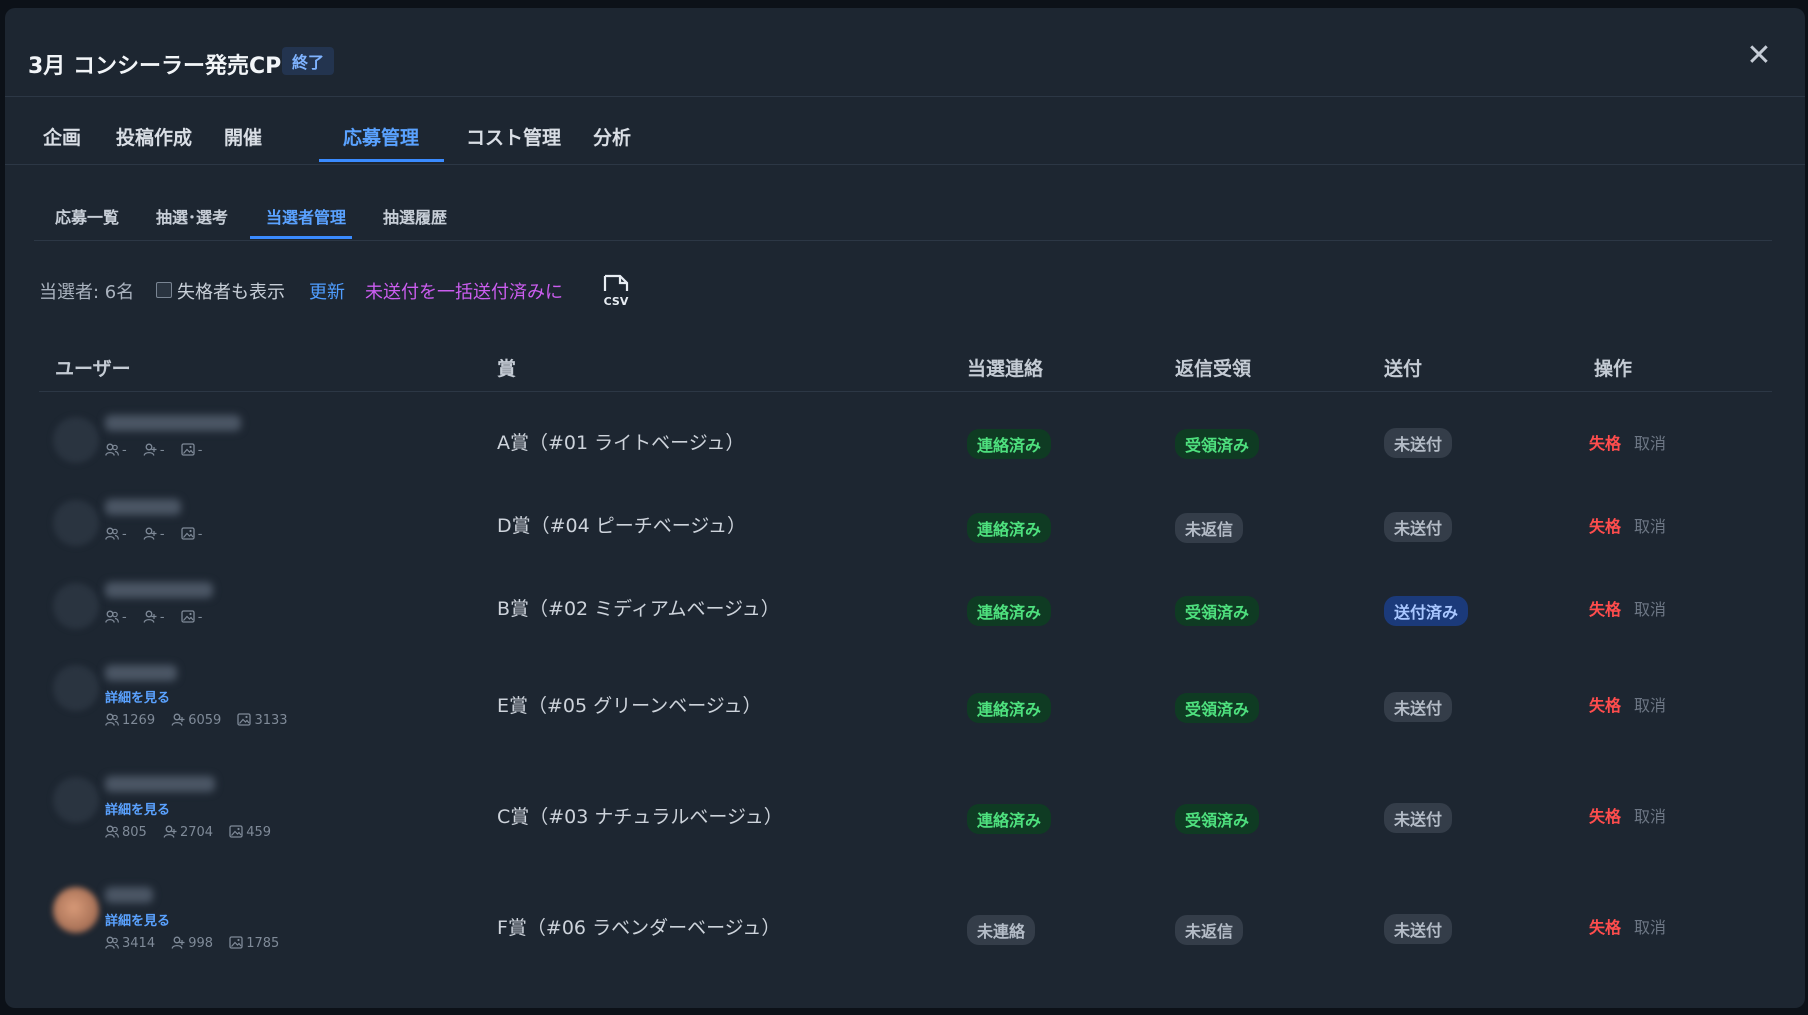 This screenshot has width=1808, height=1015. I want to click on active-subtab-indicator, so click(301, 237).